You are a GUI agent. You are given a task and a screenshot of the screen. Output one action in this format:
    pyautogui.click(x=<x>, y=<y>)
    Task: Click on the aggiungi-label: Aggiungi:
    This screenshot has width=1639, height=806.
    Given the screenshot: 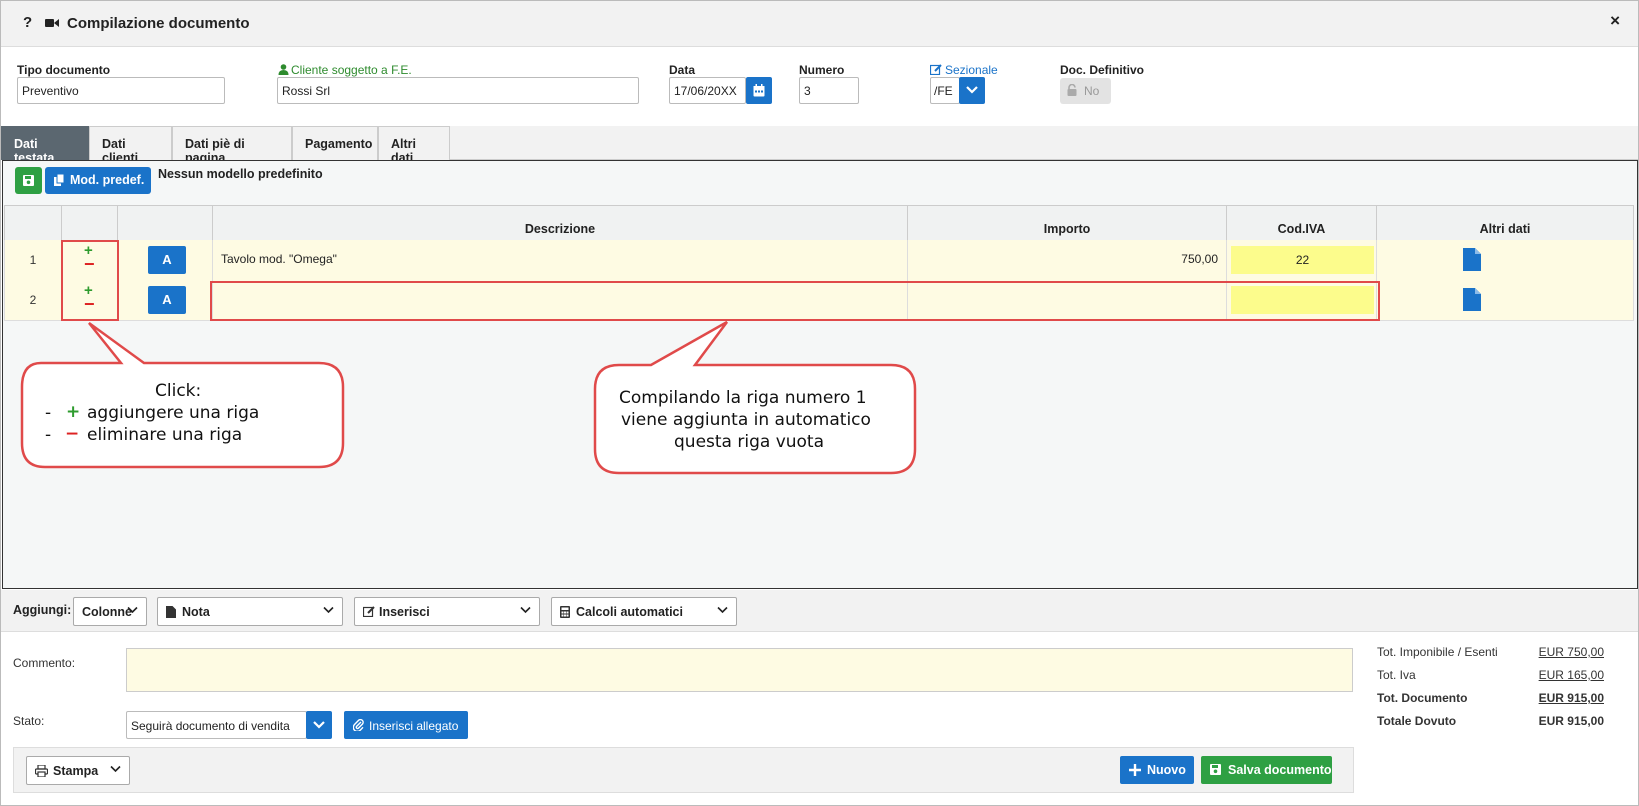 What is the action you would take?
    pyautogui.click(x=42, y=610)
    